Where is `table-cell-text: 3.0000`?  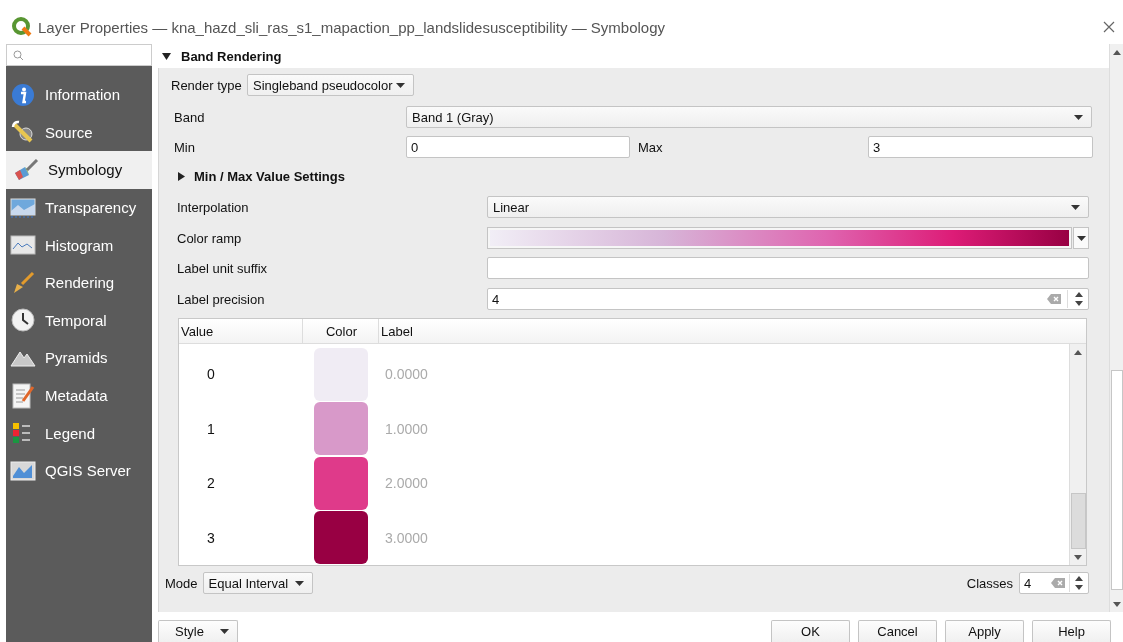 table-cell-text: 3.0000 is located at coordinates (406, 537).